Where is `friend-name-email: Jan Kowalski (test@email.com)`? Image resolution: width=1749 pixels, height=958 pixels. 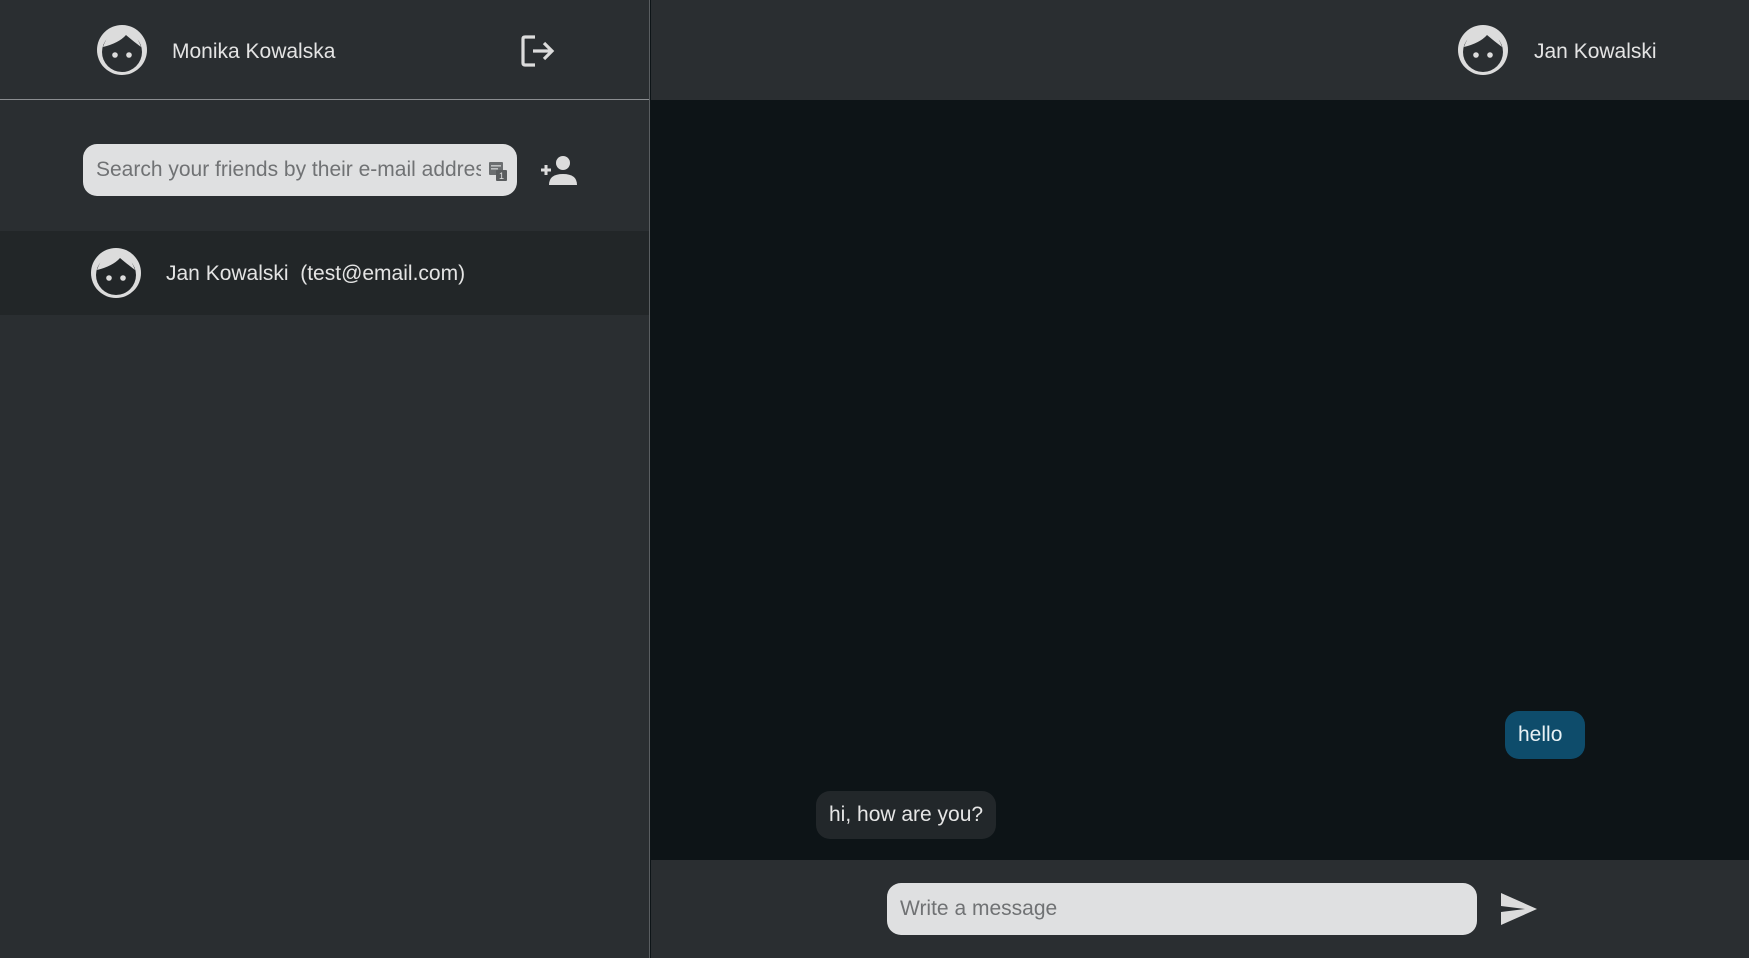
friend-name-email: Jan Kowalski (test@email.com) is located at coordinates (316, 273).